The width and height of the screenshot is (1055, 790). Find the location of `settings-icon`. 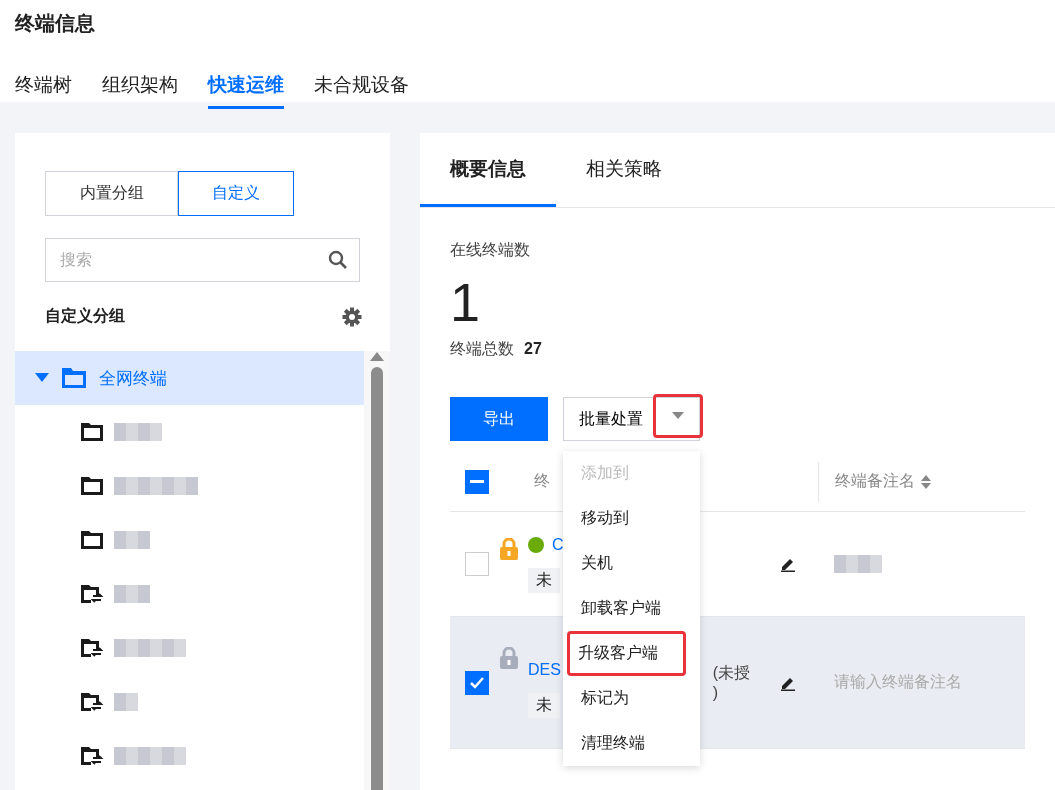

settings-icon is located at coordinates (352, 316).